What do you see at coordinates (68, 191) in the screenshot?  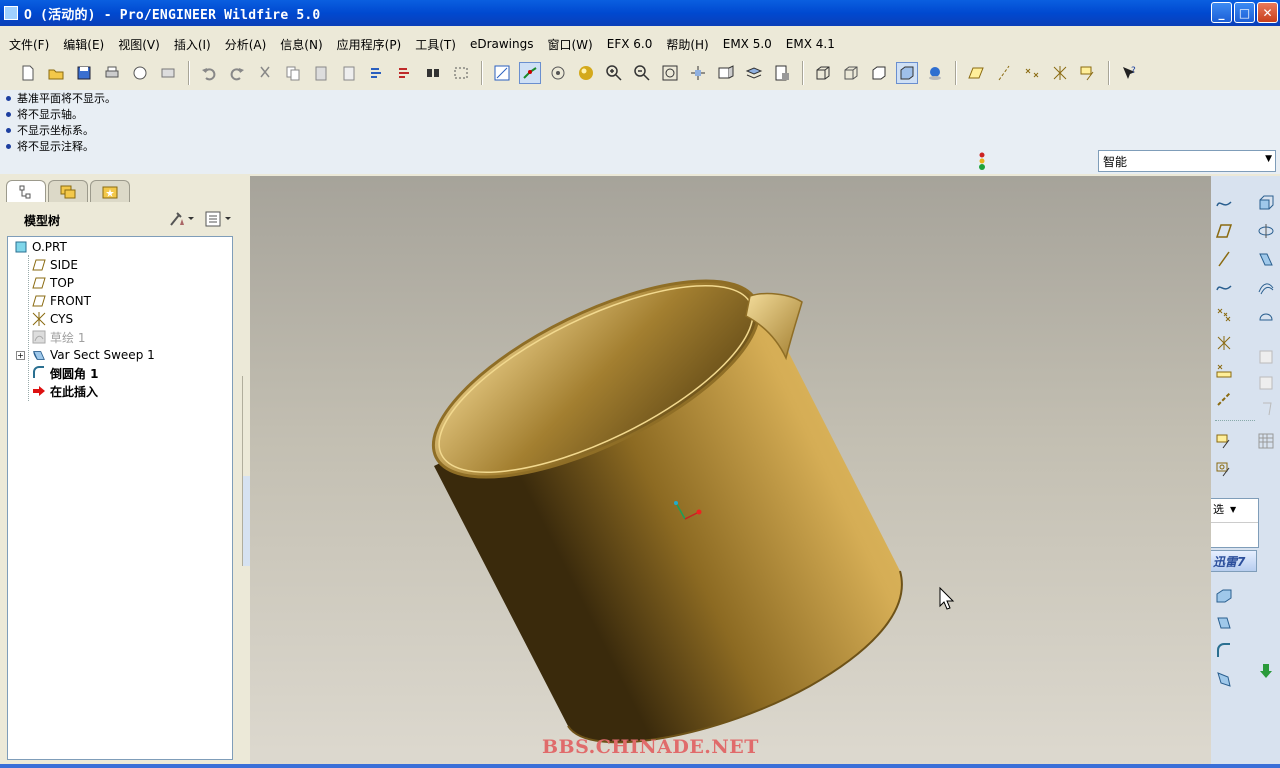 I see `tab-folder-browser` at bounding box center [68, 191].